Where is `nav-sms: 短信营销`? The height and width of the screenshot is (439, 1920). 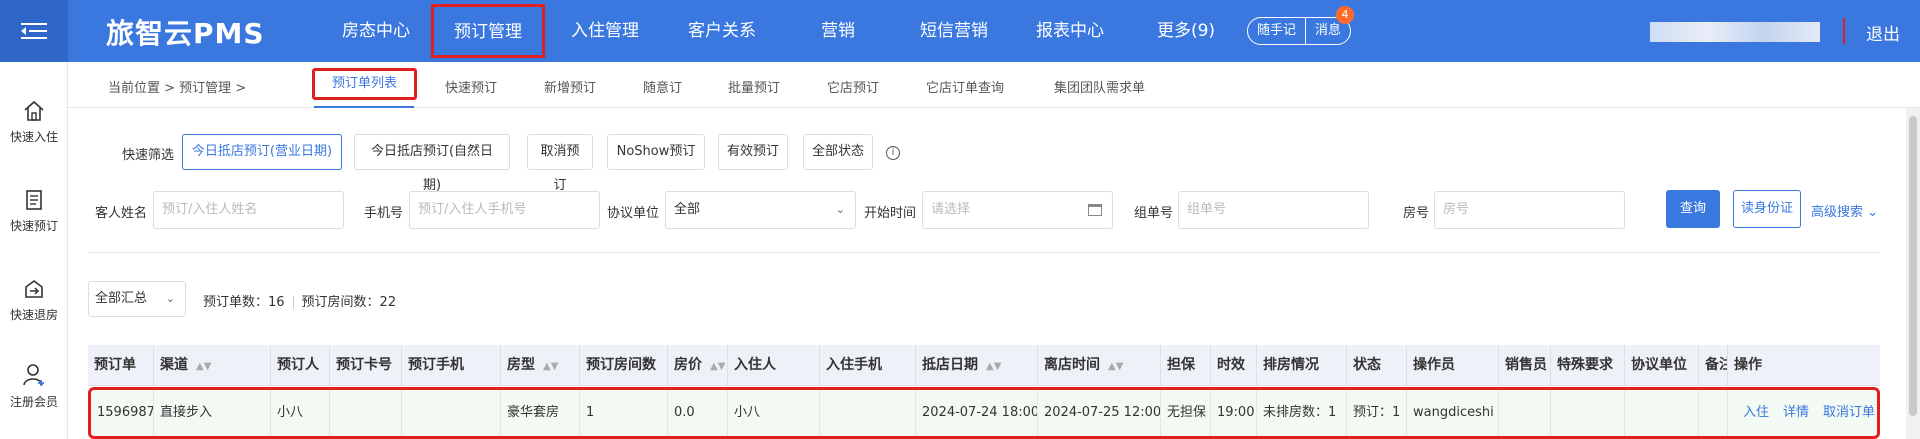 nav-sms: 短信营销 is located at coordinates (954, 31).